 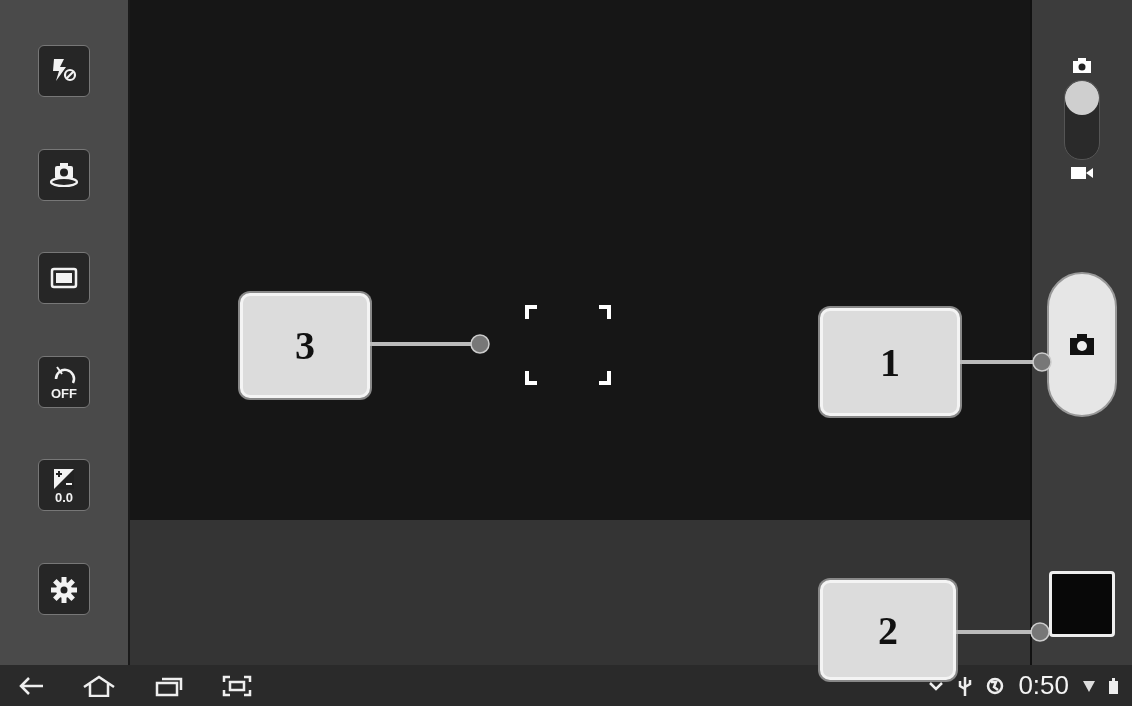 I want to click on switch-thumb, so click(x=1082, y=98).